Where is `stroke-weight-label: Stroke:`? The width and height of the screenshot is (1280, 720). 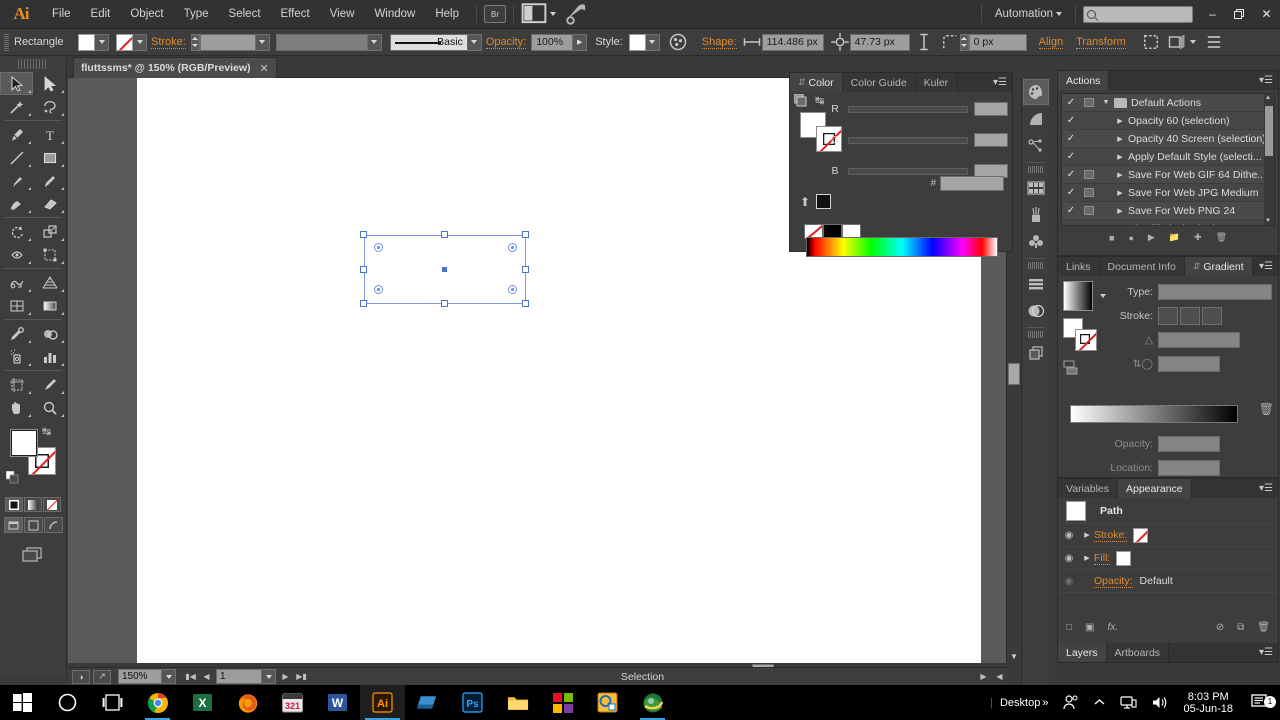
stroke-weight-label: Stroke: is located at coordinates (168, 42).